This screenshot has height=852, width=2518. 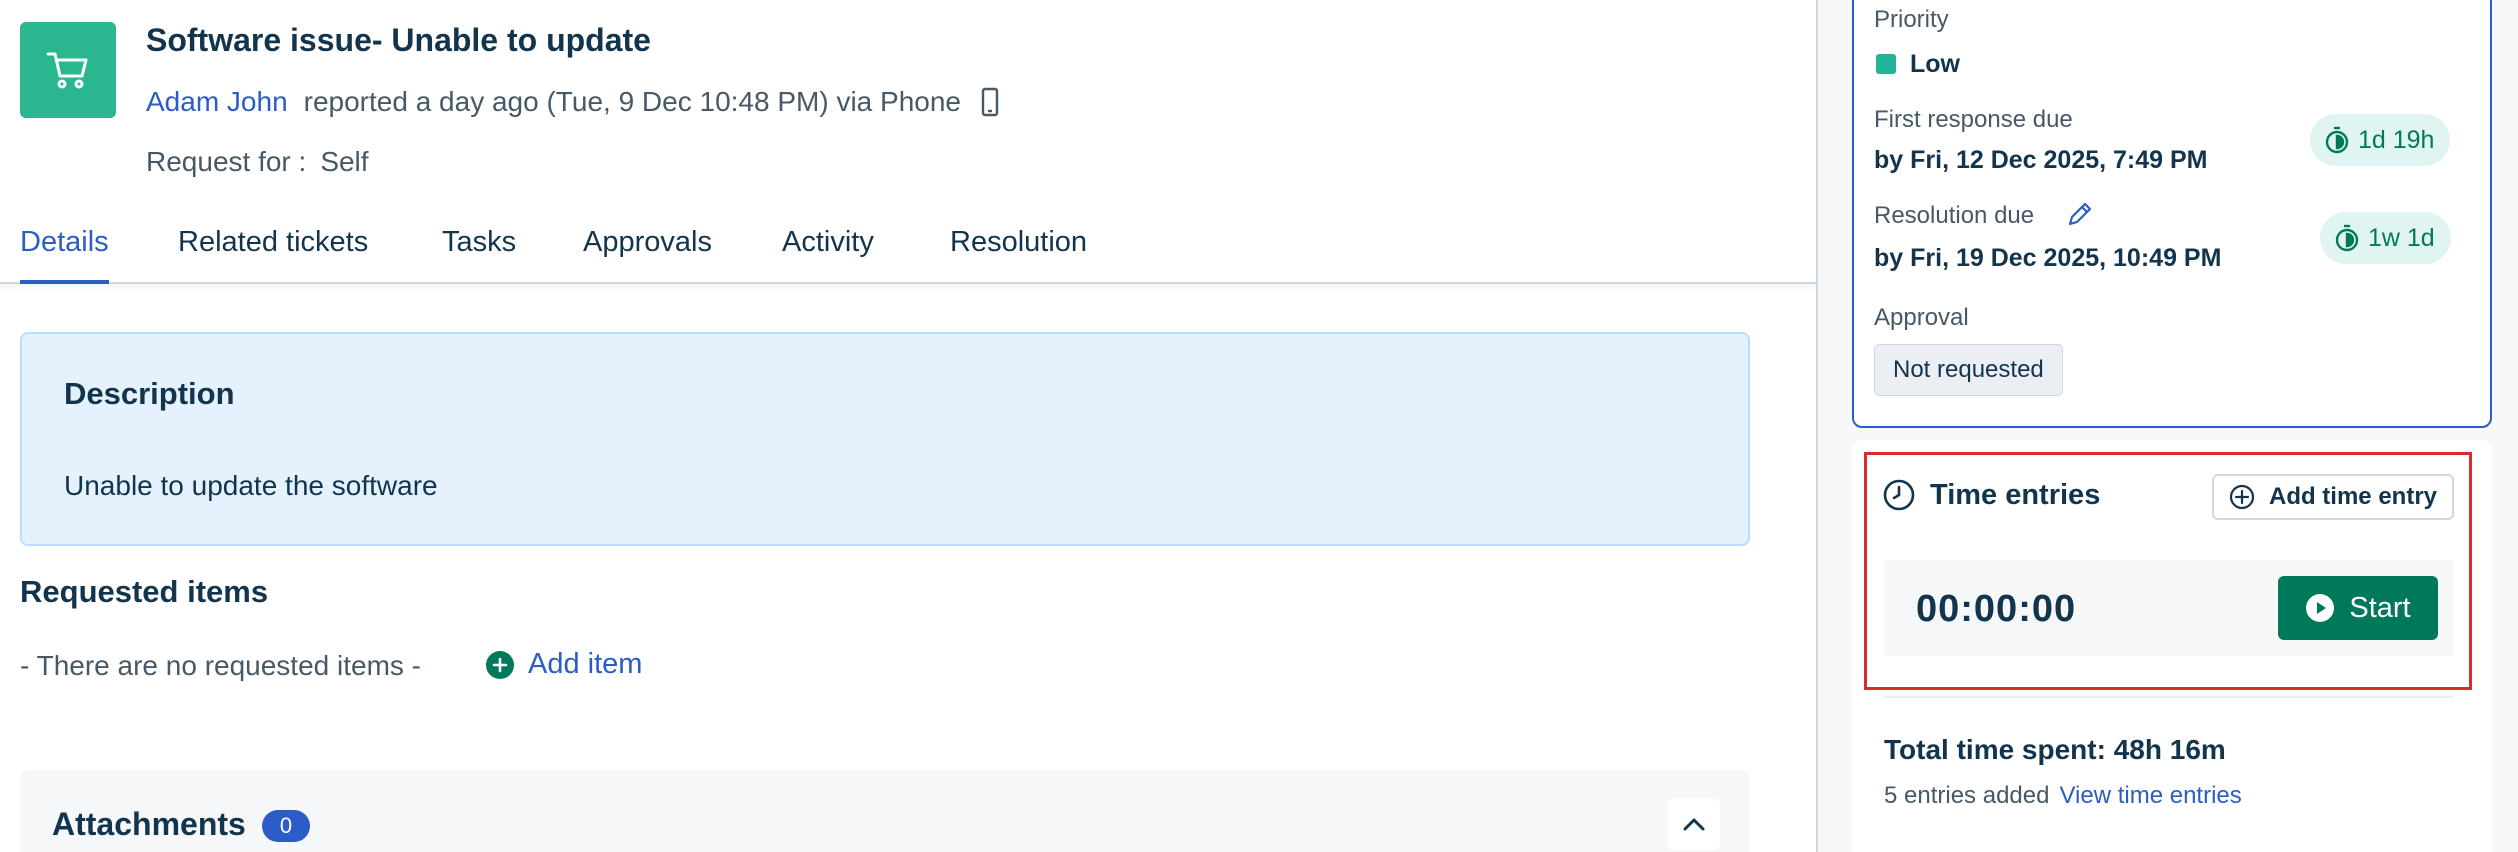 I want to click on requester-link: Adam John, so click(x=217, y=102).